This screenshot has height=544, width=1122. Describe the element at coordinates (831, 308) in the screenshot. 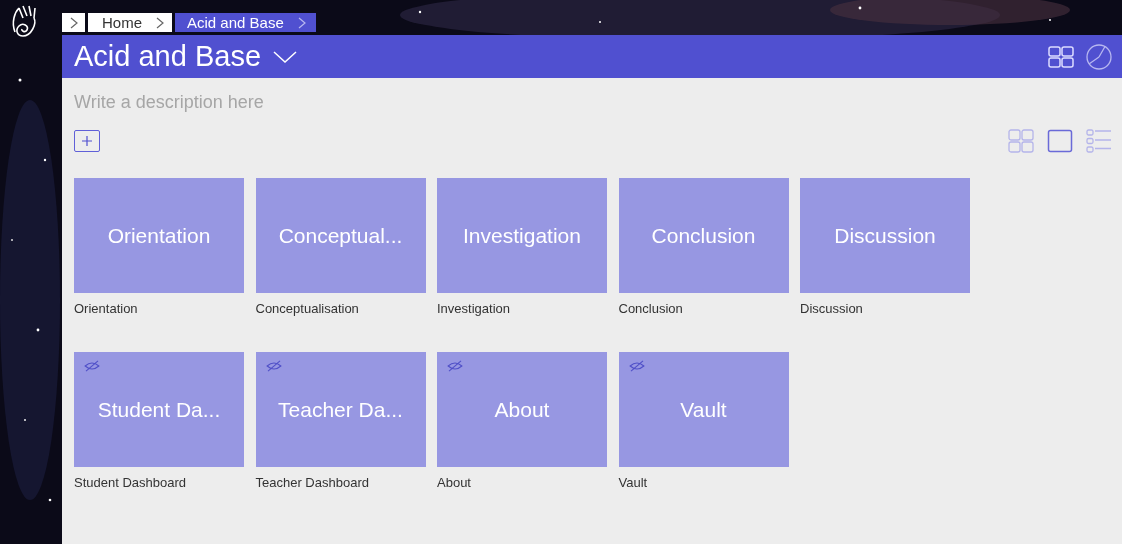

I see `tile-caption: Discussion` at that location.